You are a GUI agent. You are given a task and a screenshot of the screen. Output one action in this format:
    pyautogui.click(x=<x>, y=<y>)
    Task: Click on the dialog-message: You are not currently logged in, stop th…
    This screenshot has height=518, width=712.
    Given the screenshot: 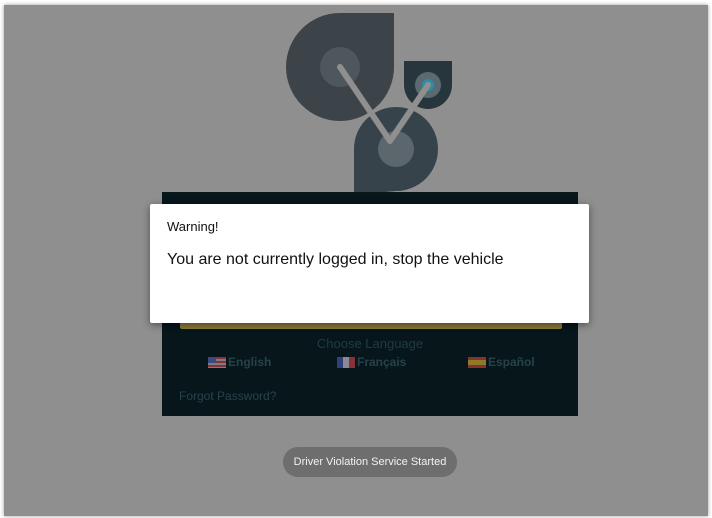 What is the action you would take?
    pyautogui.click(x=335, y=259)
    